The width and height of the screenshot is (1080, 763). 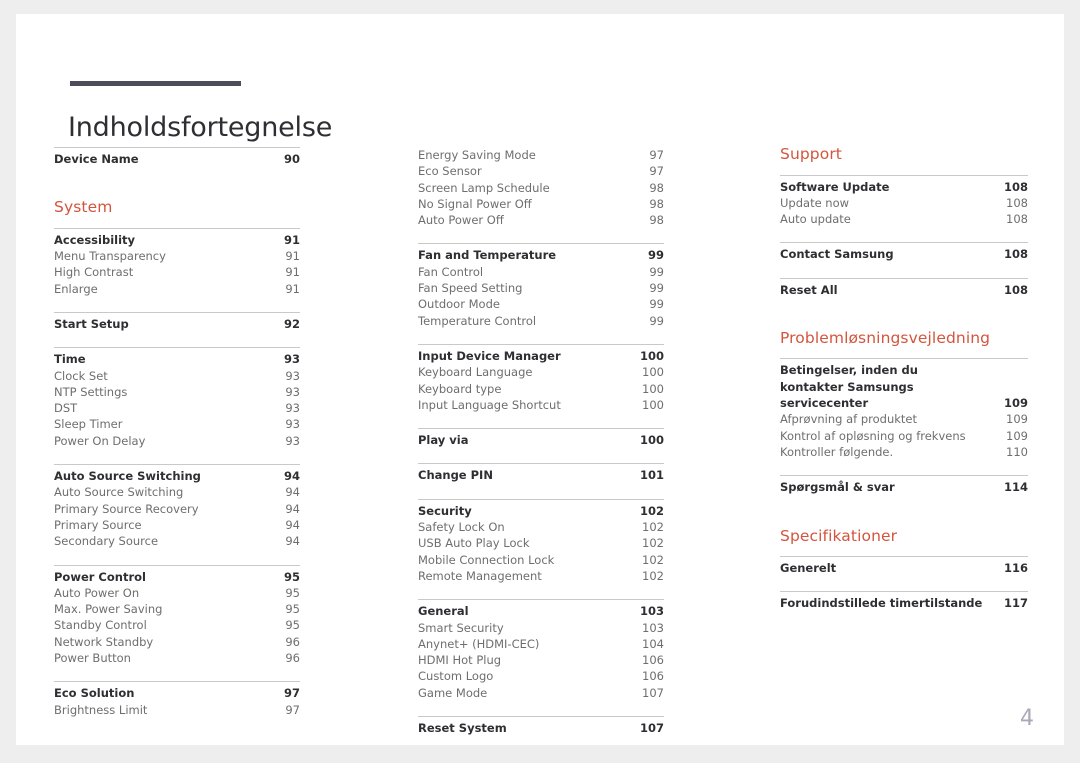 I want to click on toc-entry: Spørgsmål & svar 114, so click(x=904, y=487).